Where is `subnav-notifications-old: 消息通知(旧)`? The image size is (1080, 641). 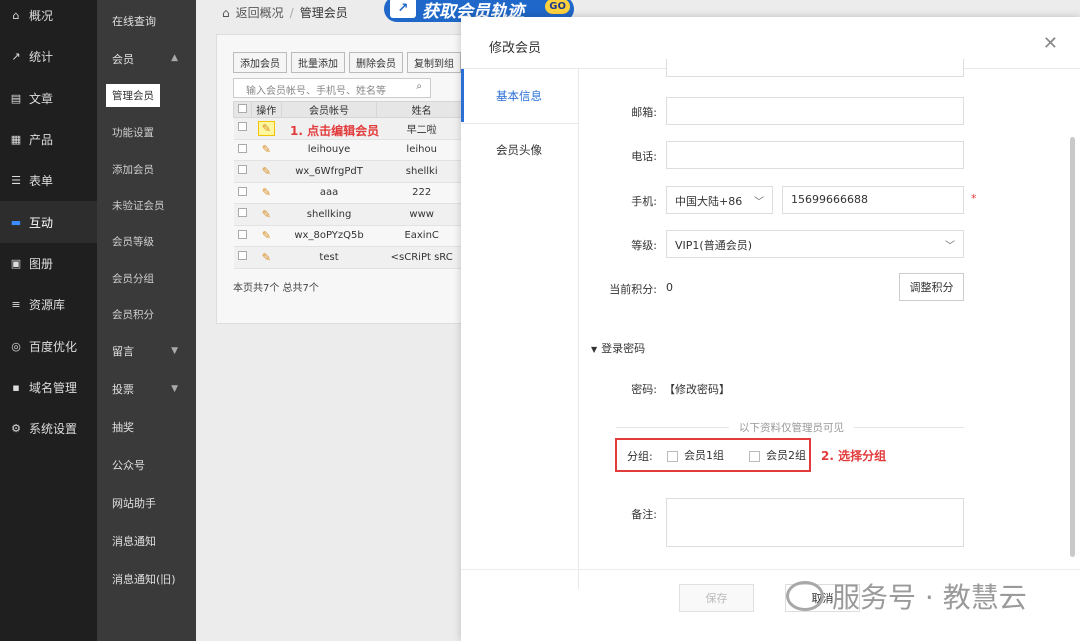
subnav-notifications-old: 消息通知(旧) is located at coordinates (144, 579).